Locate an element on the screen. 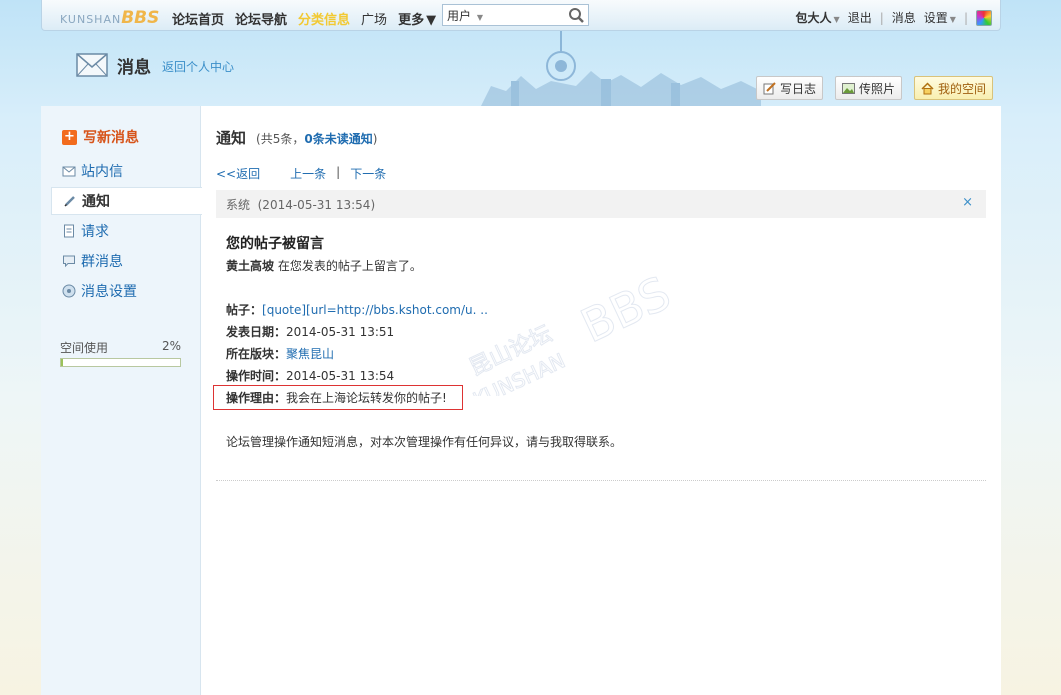 The width and height of the screenshot is (1061, 695). space-usage-fill is located at coordinates (62, 362).